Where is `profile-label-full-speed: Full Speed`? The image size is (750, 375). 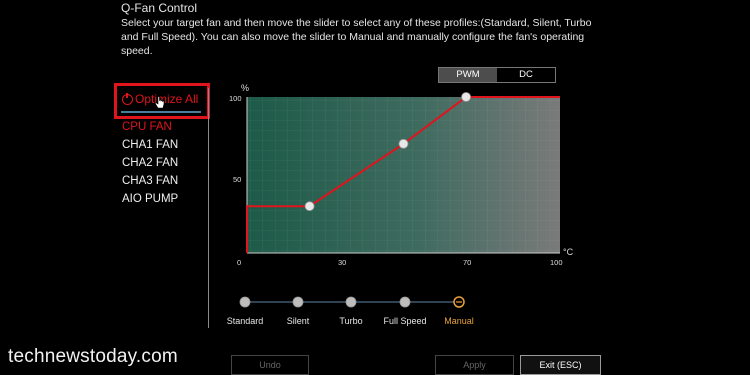 profile-label-full-speed: Full Speed is located at coordinates (404, 321).